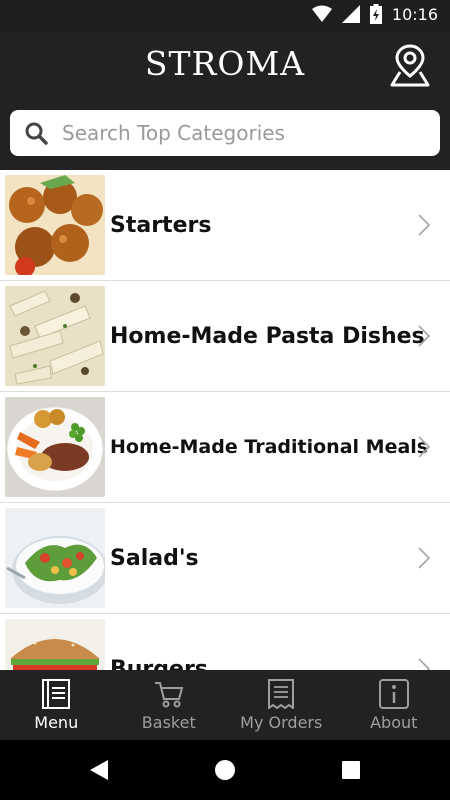 This screenshot has height=800, width=450. Describe the element at coordinates (281, 722) in the screenshot. I see `nav-label: My Orders` at that location.